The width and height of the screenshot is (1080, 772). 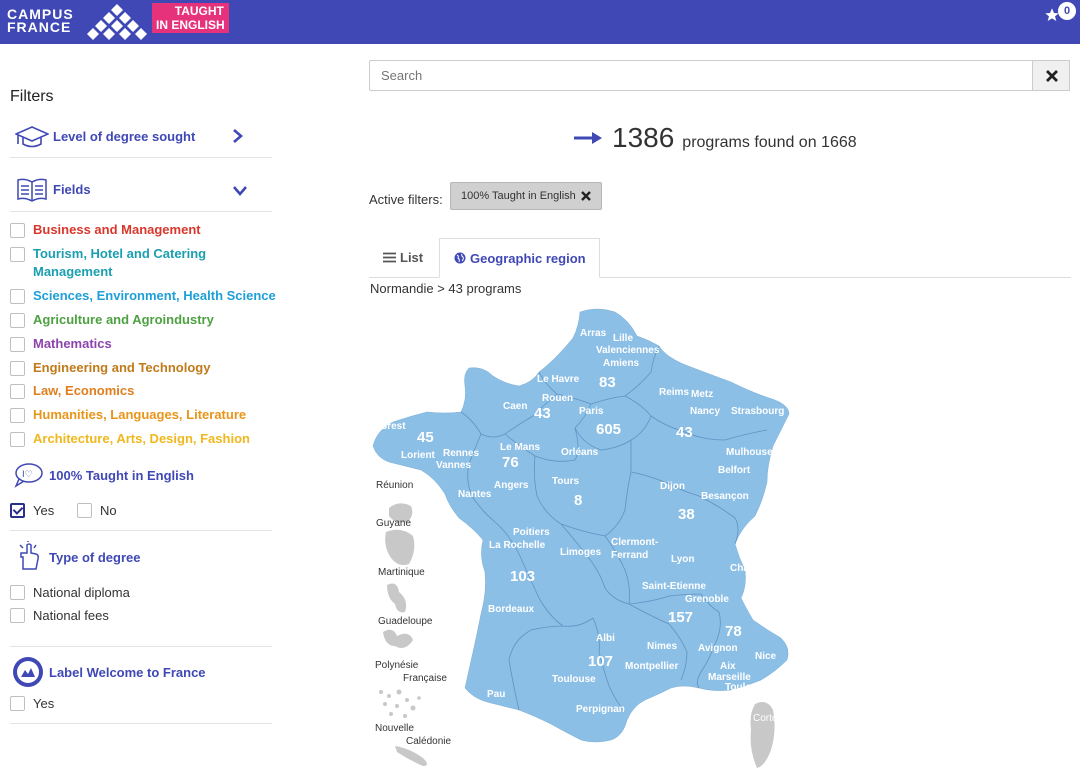 What do you see at coordinates (425, 437) in the screenshot?
I see `count-bretagne: 45` at bounding box center [425, 437].